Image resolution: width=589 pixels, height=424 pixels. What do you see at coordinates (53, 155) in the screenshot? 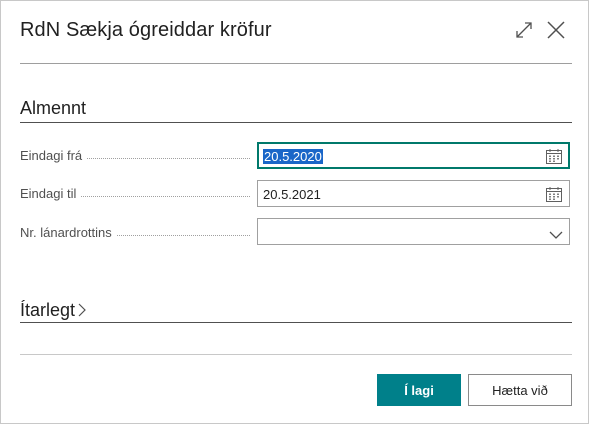
I see `field-label-text: Eindagi frá` at bounding box center [53, 155].